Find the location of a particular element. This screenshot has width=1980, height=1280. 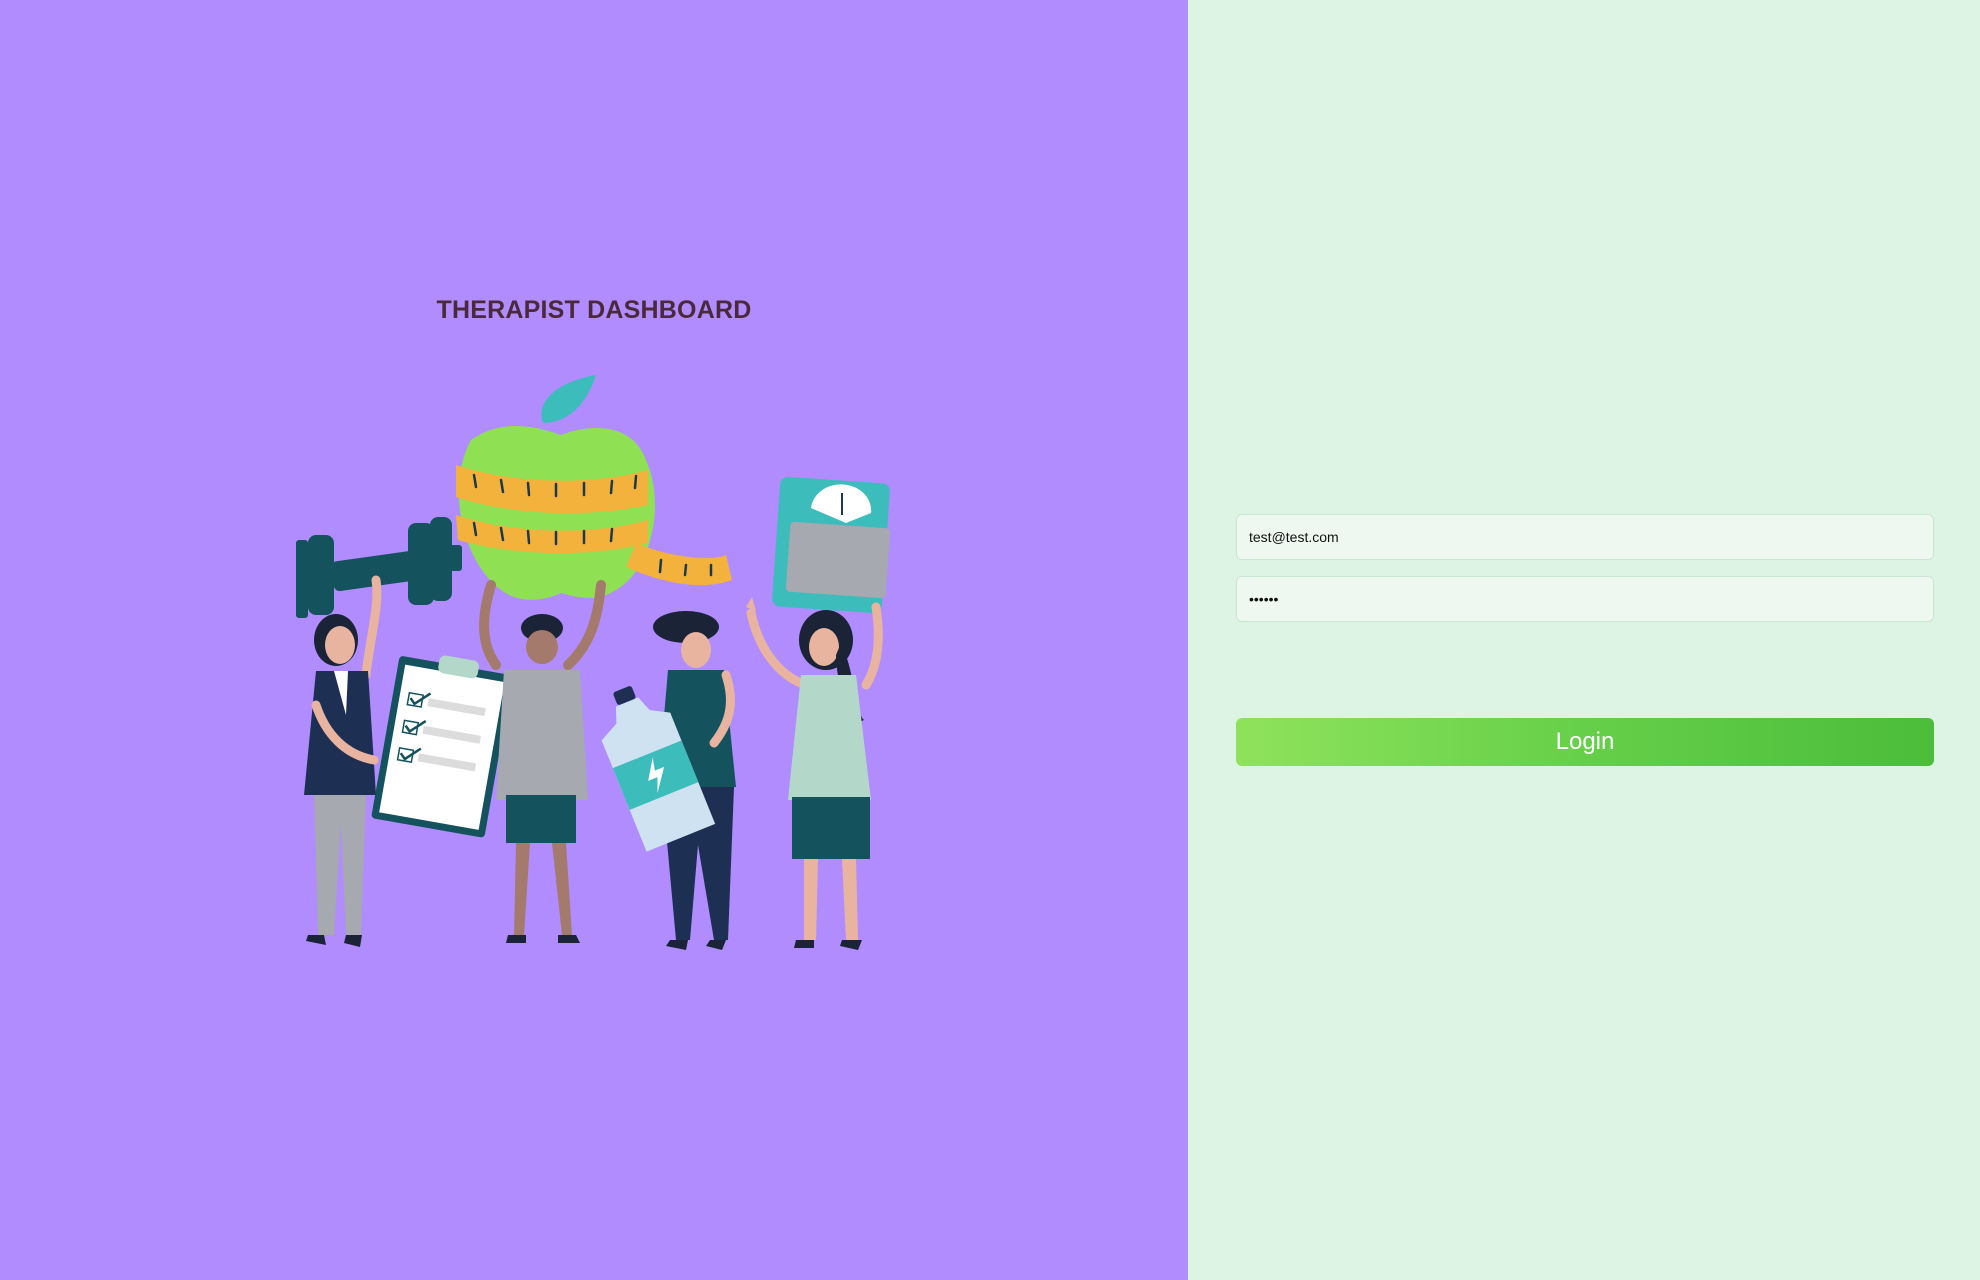

fitness-group-illustration is located at coordinates (593, 662).